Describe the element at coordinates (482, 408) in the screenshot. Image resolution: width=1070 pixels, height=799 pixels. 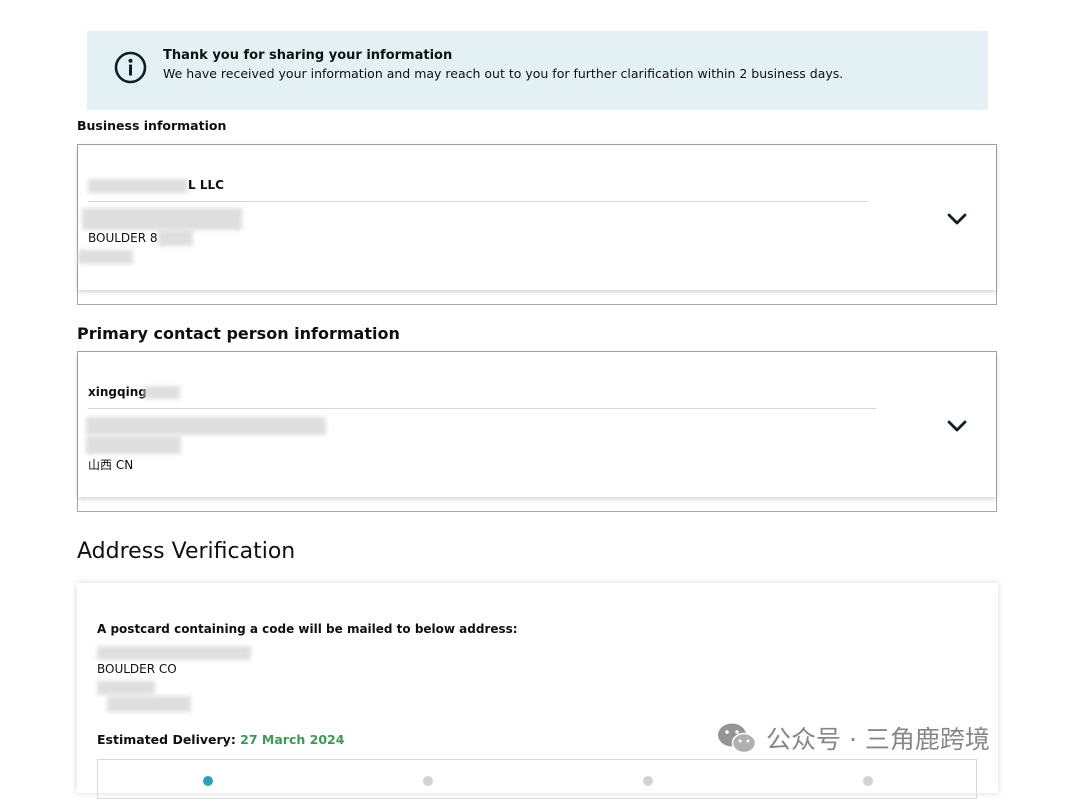
I see `contact-divider` at that location.